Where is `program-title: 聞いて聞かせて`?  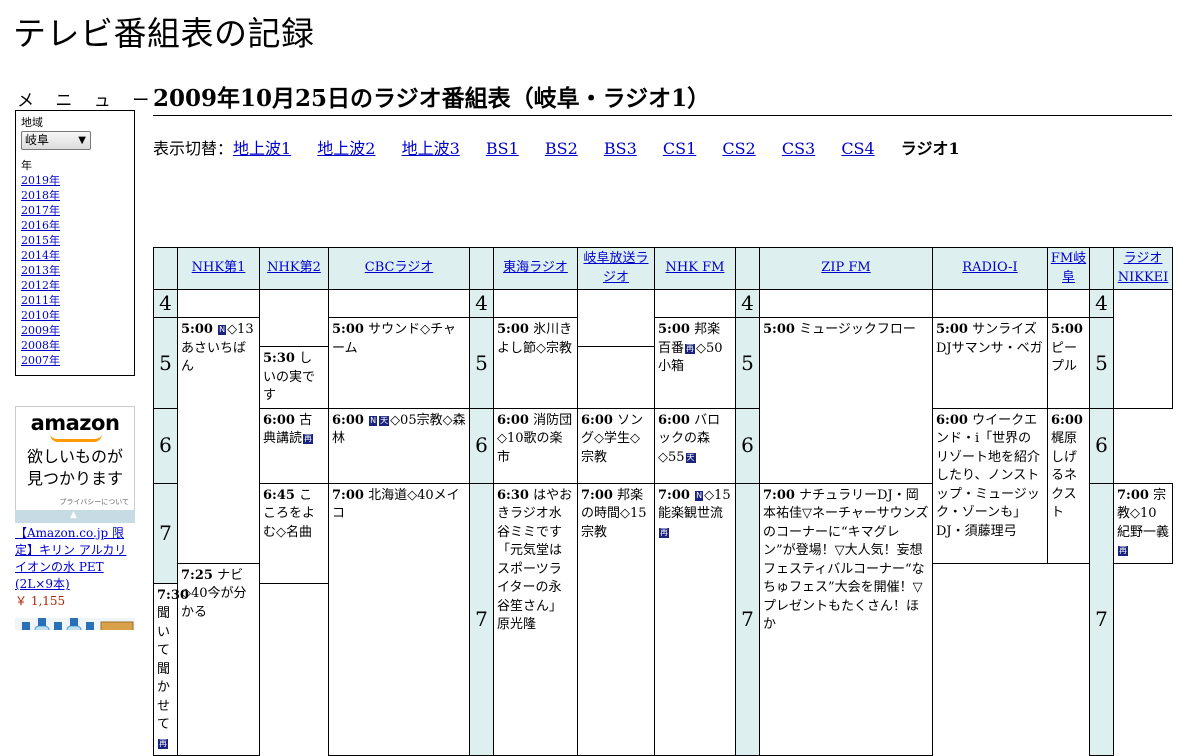 program-title: 聞いて聞かせて is located at coordinates (164, 669).